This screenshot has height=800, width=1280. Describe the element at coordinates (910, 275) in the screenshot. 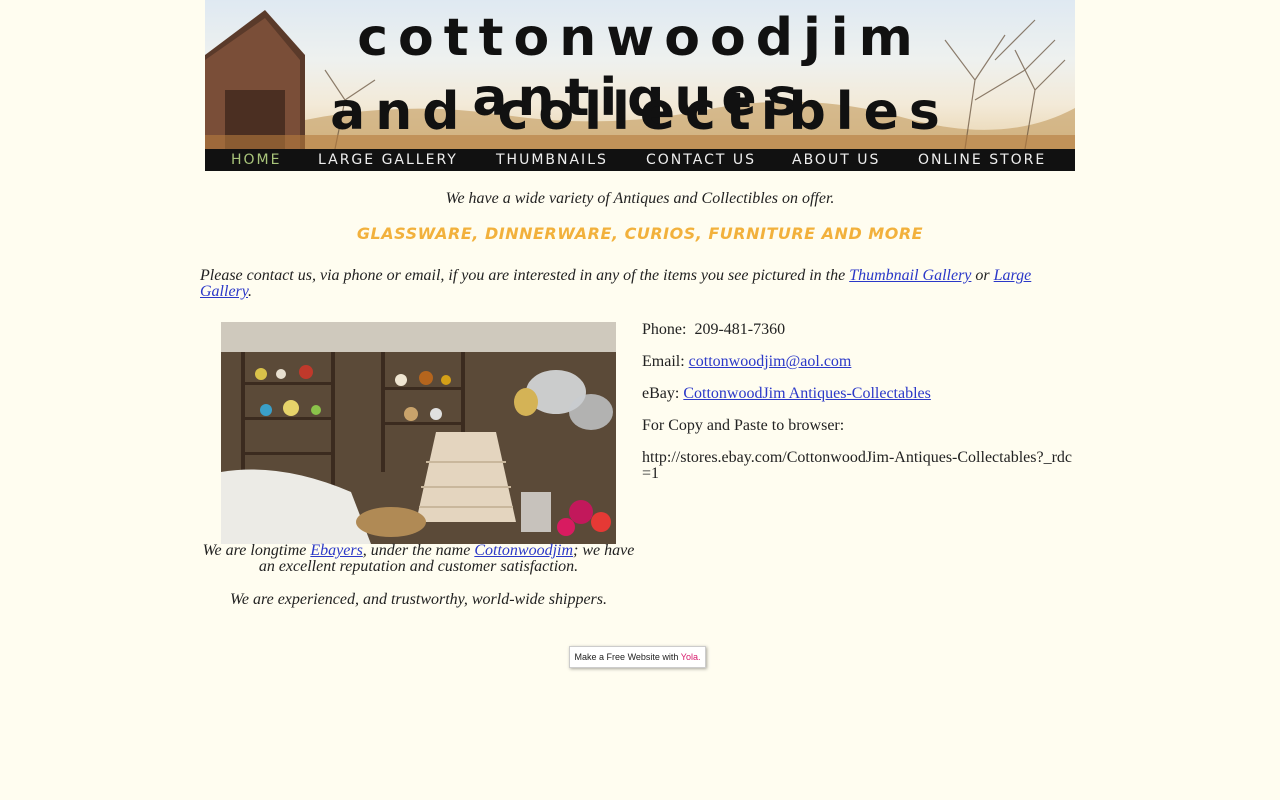

I see `thumbnail-gallery-link: Thumbnail Gallery` at that location.